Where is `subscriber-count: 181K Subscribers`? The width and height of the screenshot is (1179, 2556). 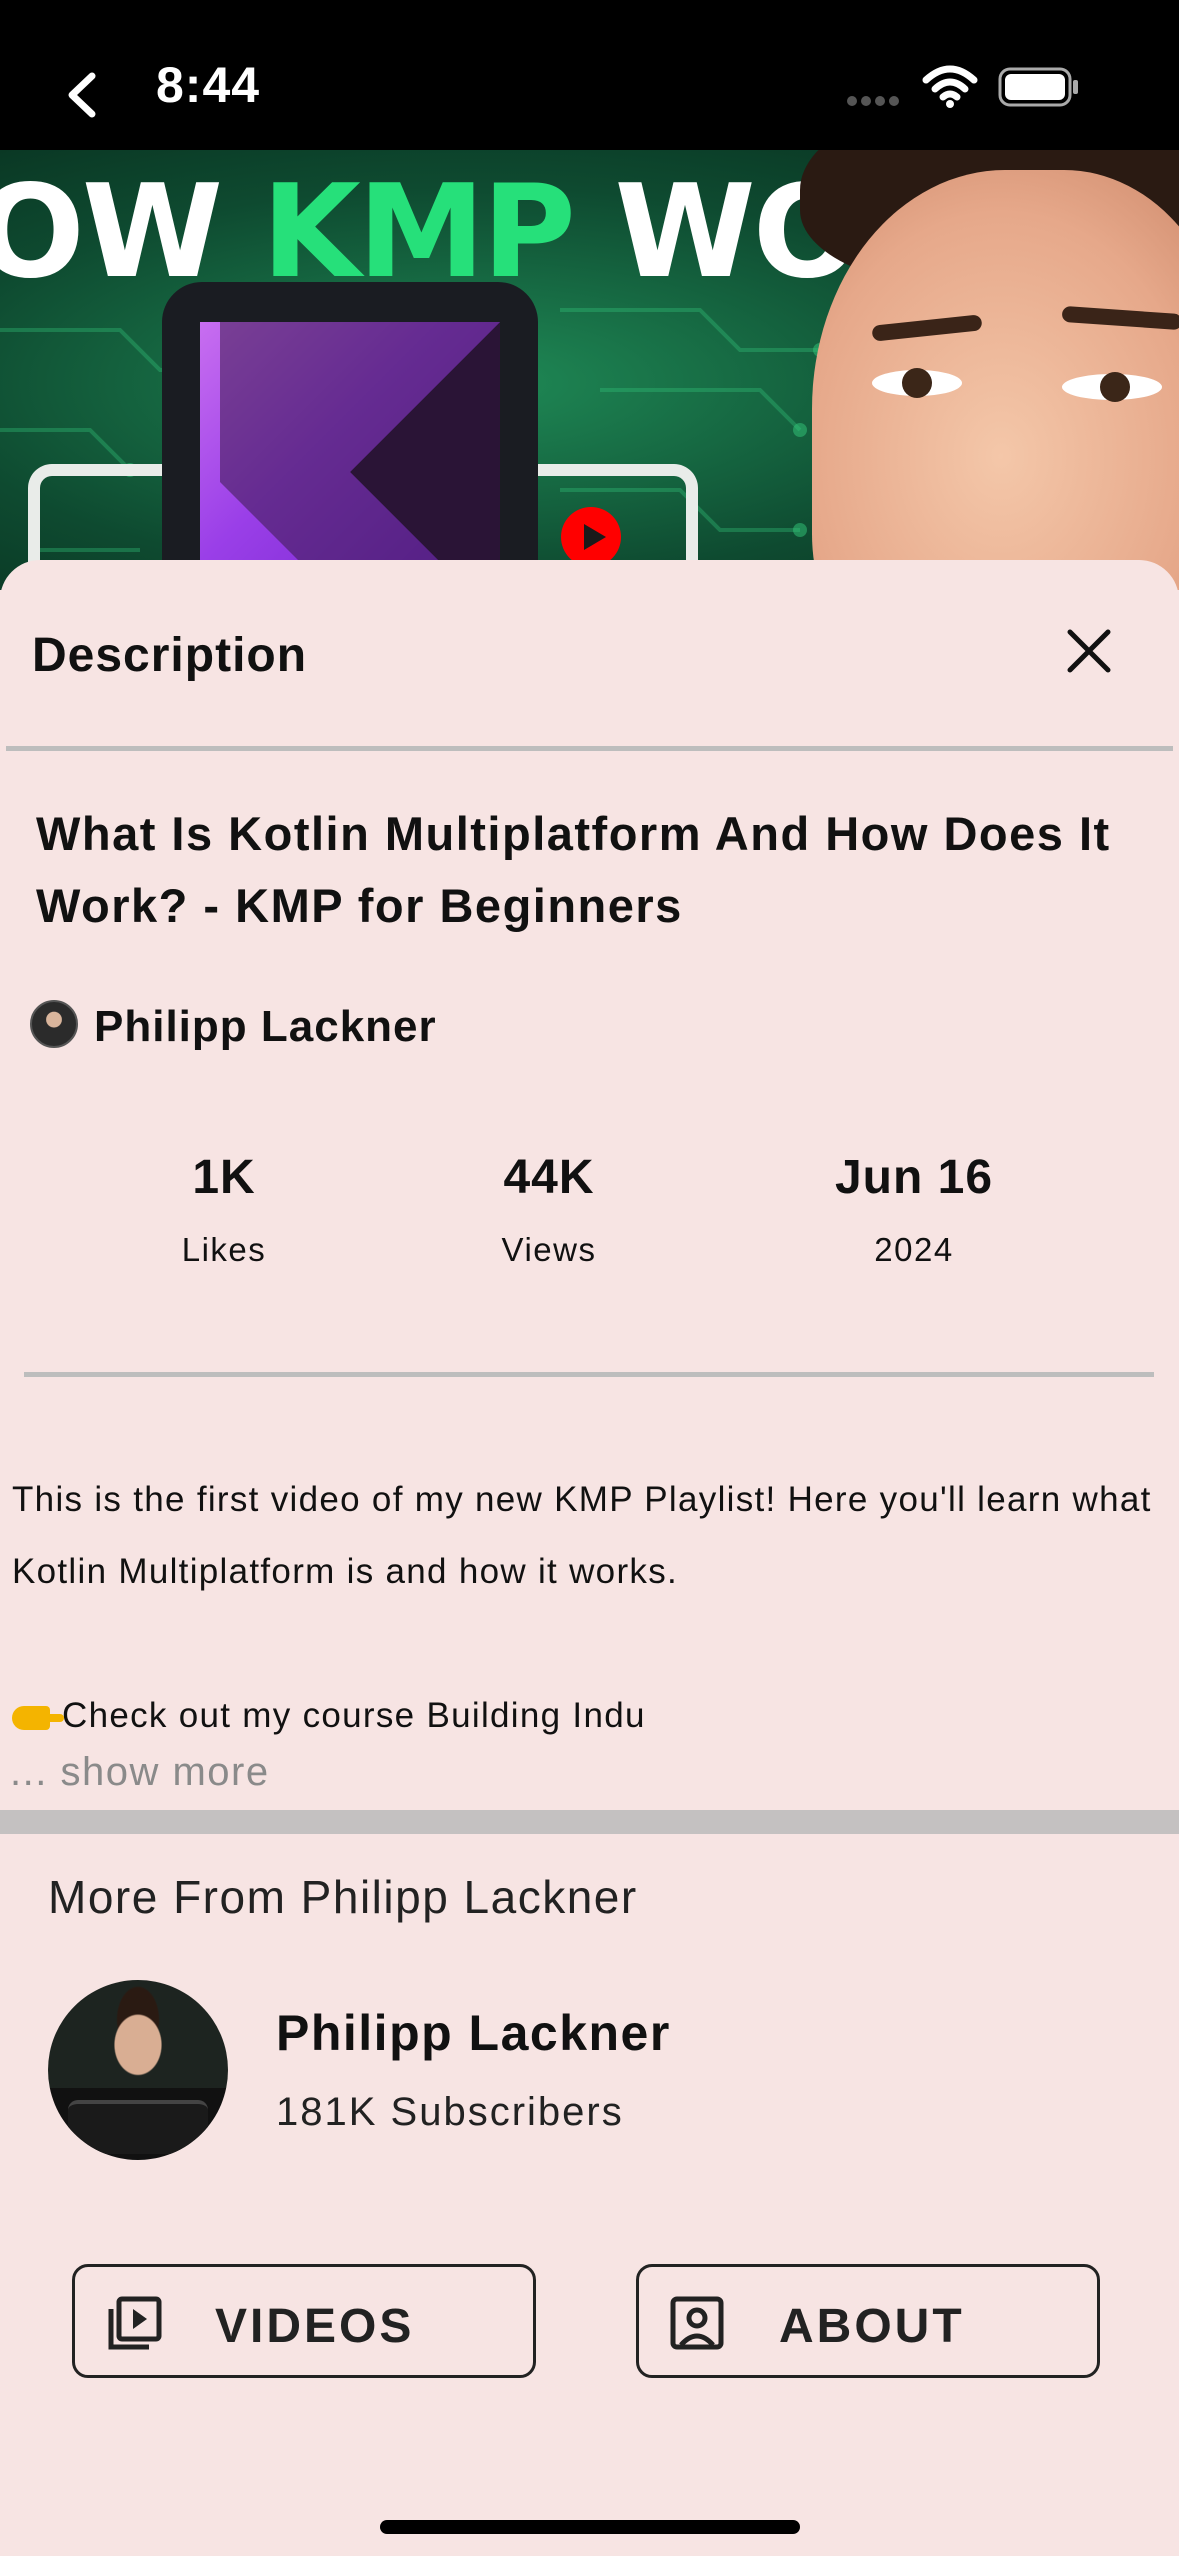 subscriber-count: 181K Subscribers is located at coordinates (450, 2112).